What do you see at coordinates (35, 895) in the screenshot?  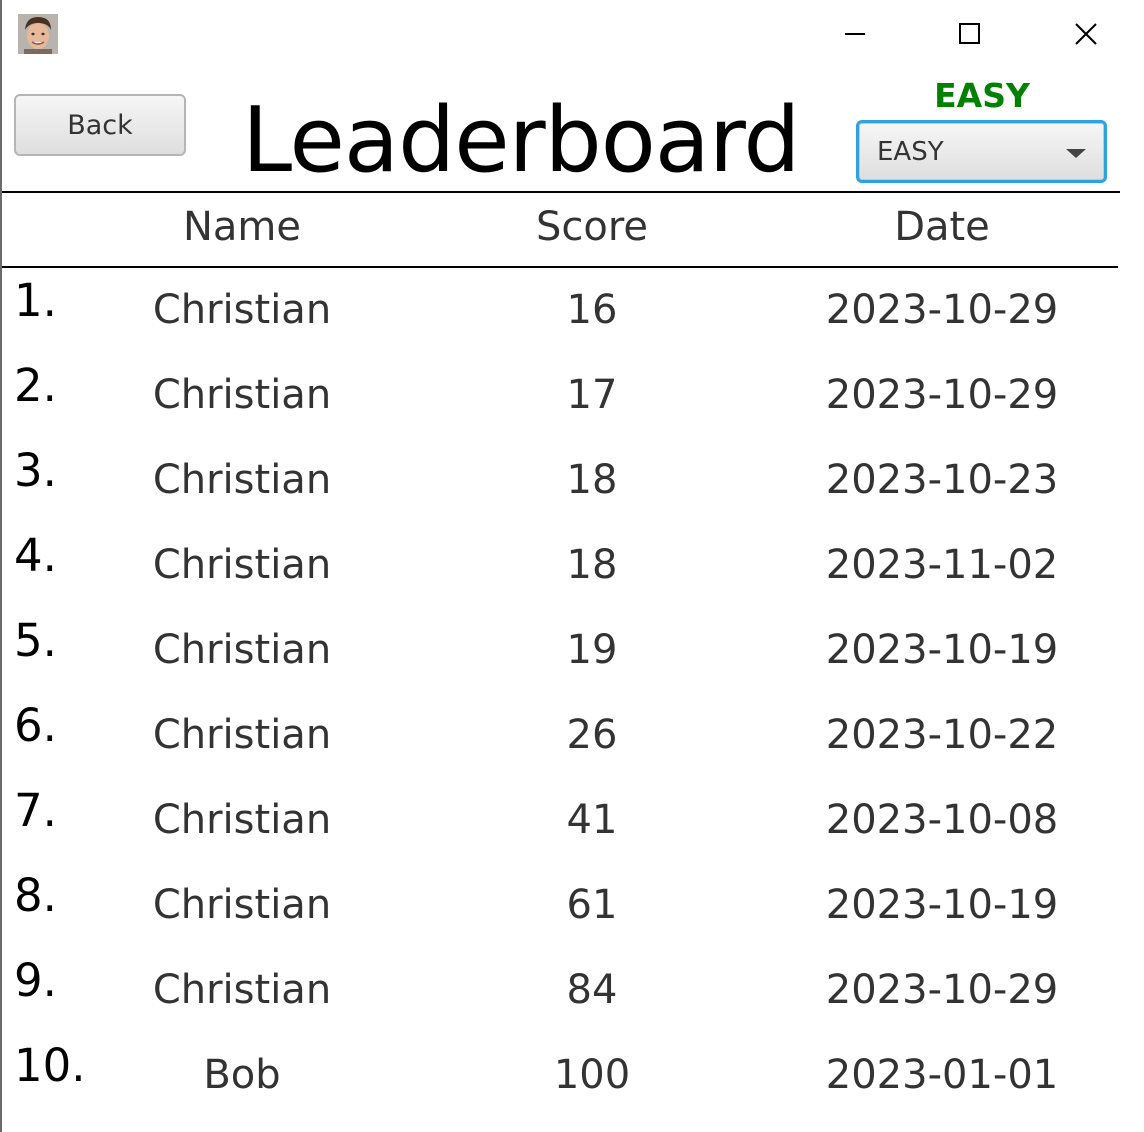 I see `rank-number: 8.` at bounding box center [35, 895].